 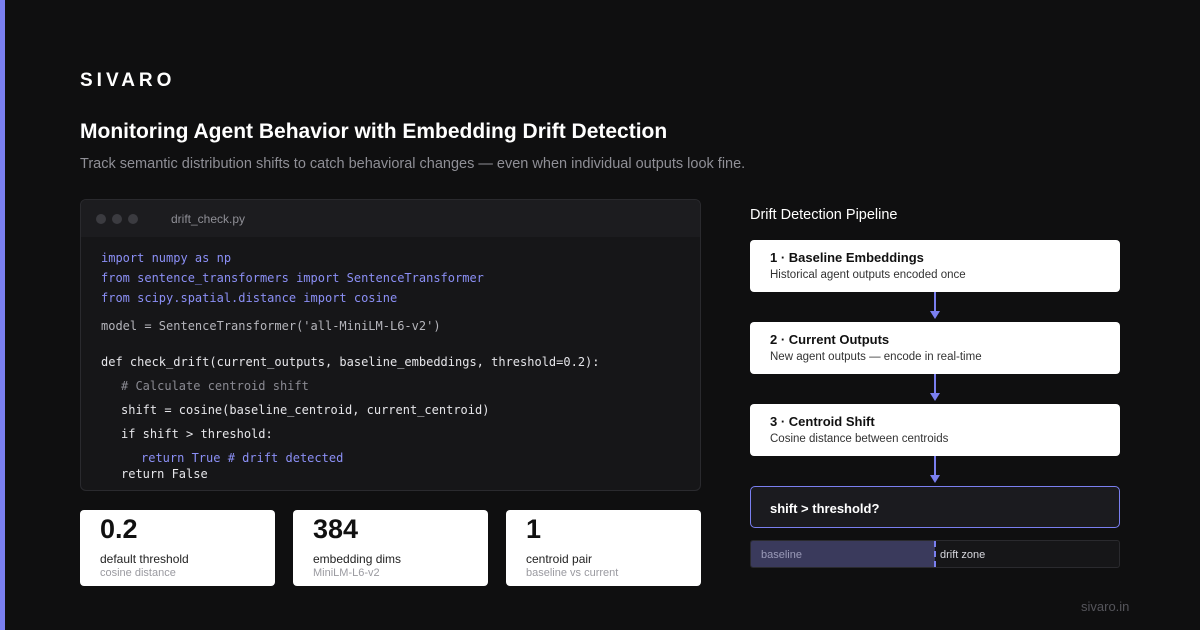 I want to click on stat-sublabel: MiniLM-L6-v2, so click(x=346, y=573).